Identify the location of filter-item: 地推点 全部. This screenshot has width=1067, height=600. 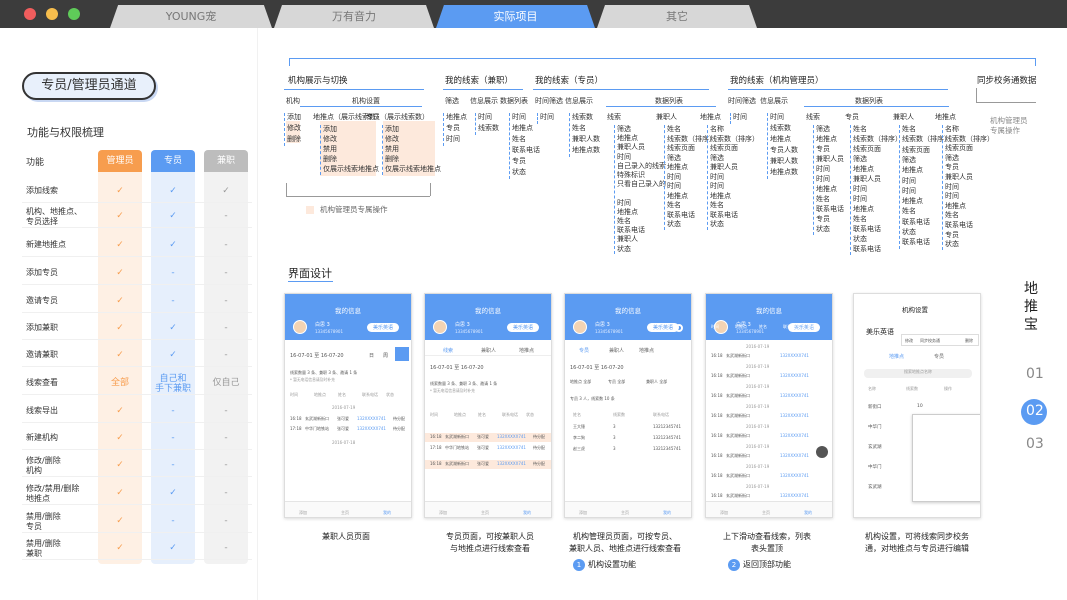
(580, 382).